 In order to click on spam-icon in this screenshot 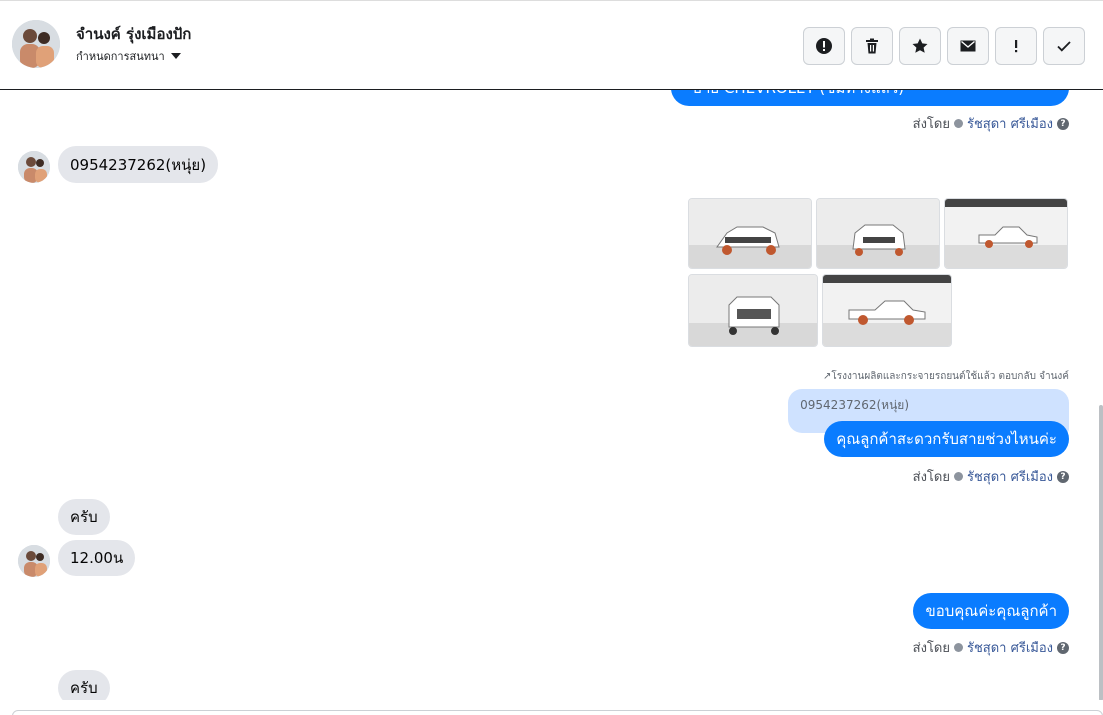, I will do `click(824, 46)`.